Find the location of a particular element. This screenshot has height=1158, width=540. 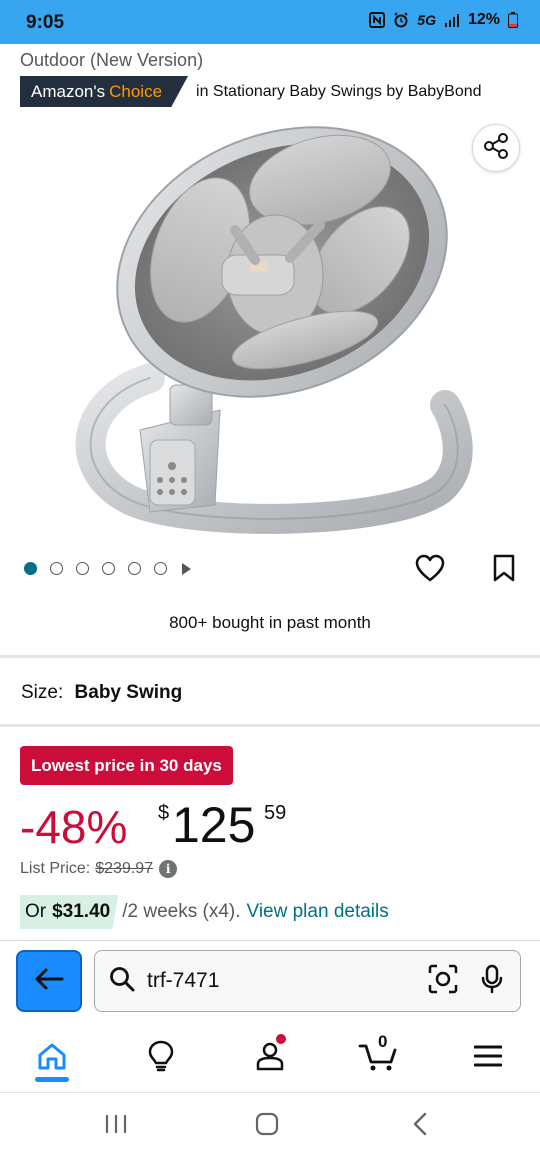

bookmark-icon is located at coordinates (504, 570).